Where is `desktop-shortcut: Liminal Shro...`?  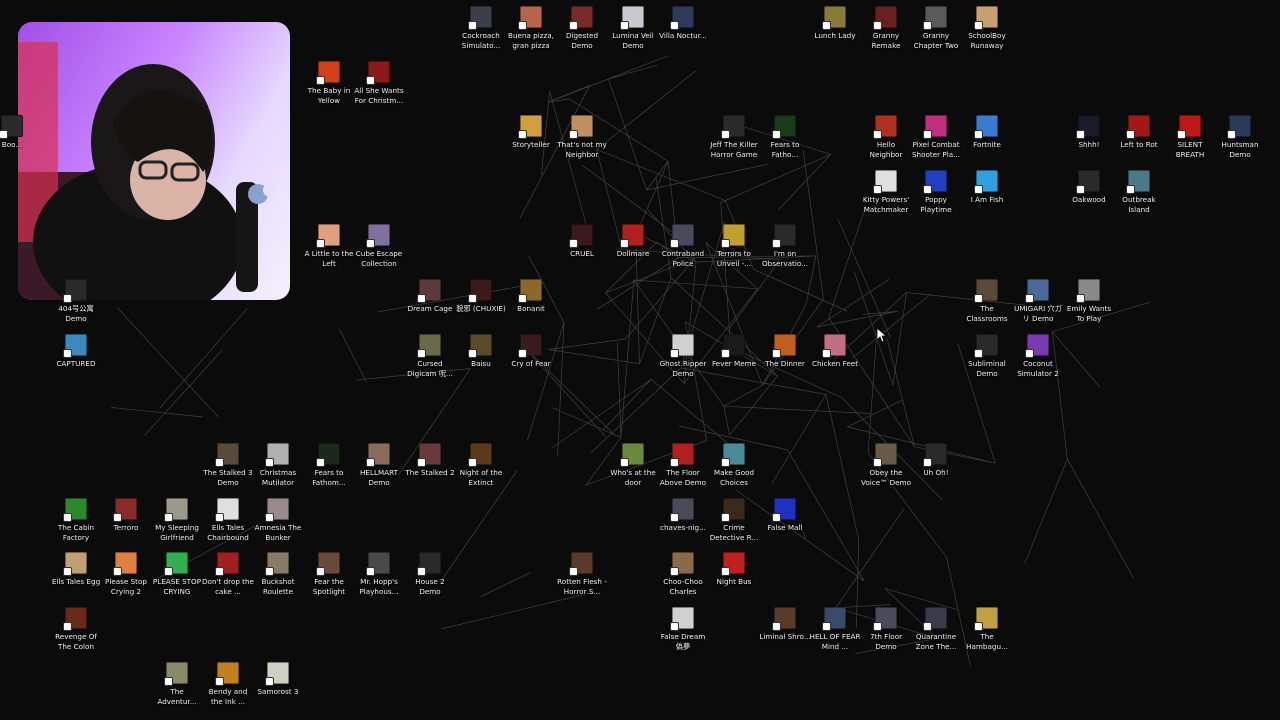 desktop-shortcut: Liminal Shro... is located at coordinates (785, 624).